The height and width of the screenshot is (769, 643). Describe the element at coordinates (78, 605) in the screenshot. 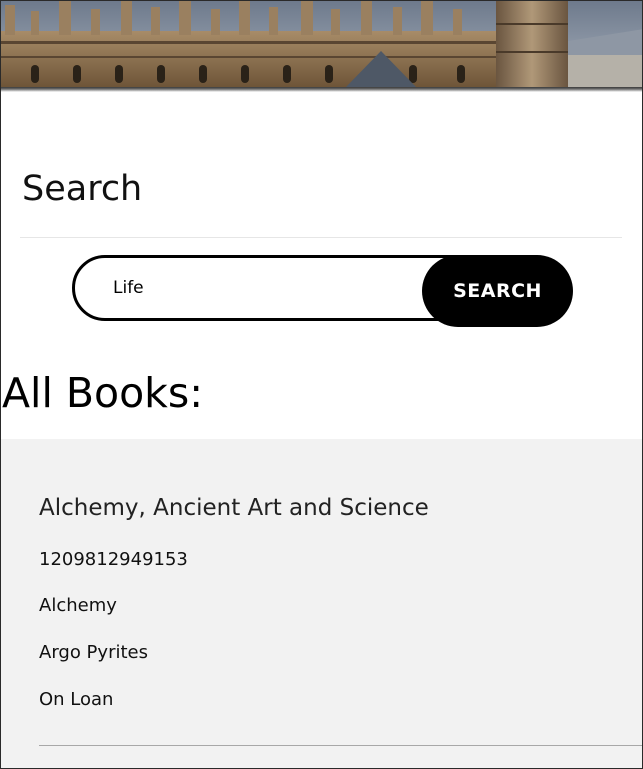

I see `book-subject: Alchemy` at that location.